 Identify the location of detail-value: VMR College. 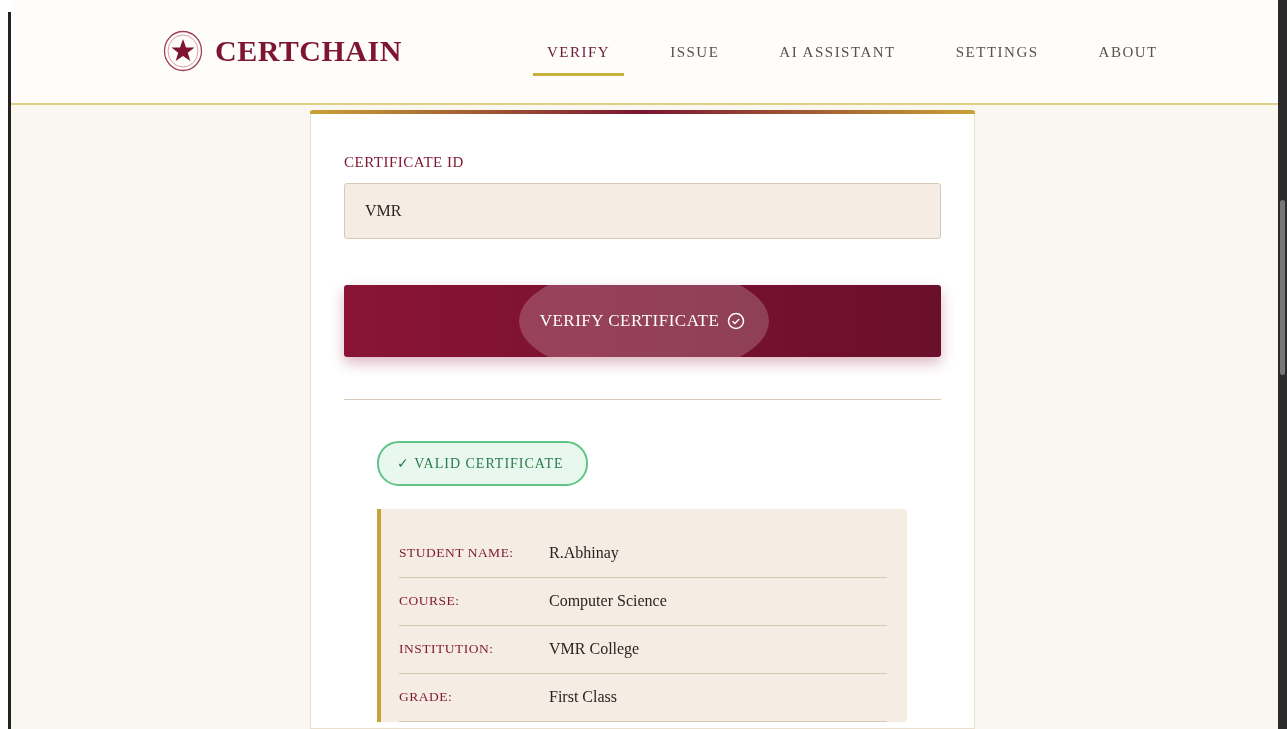
(595, 649).